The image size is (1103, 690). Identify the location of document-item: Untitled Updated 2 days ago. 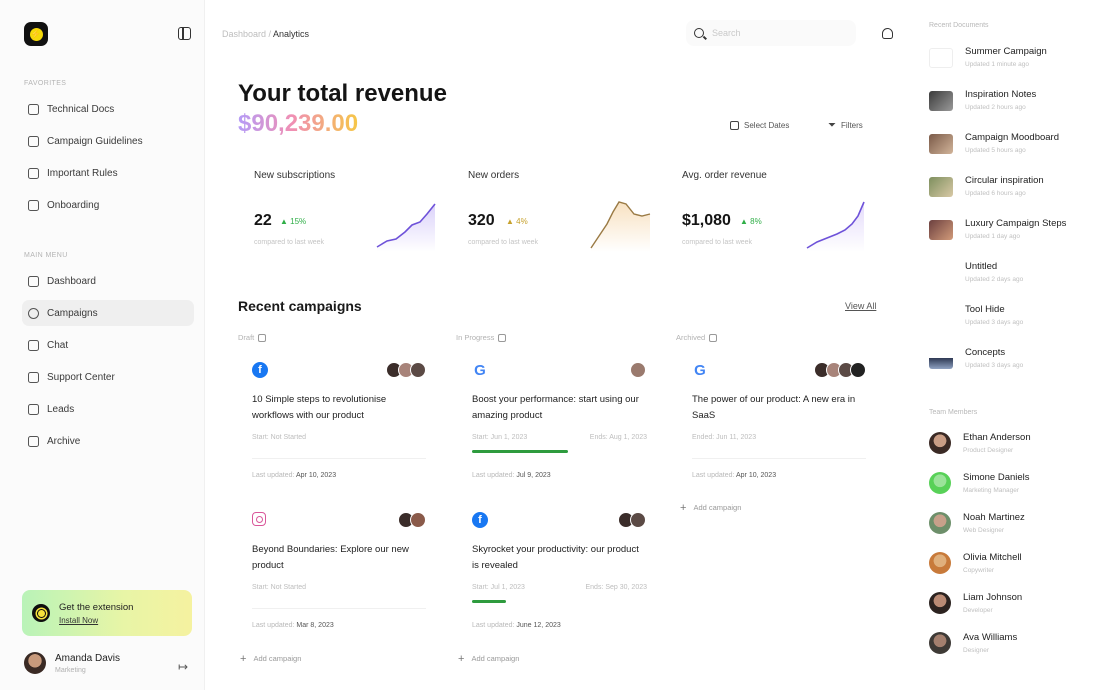
(976, 272).